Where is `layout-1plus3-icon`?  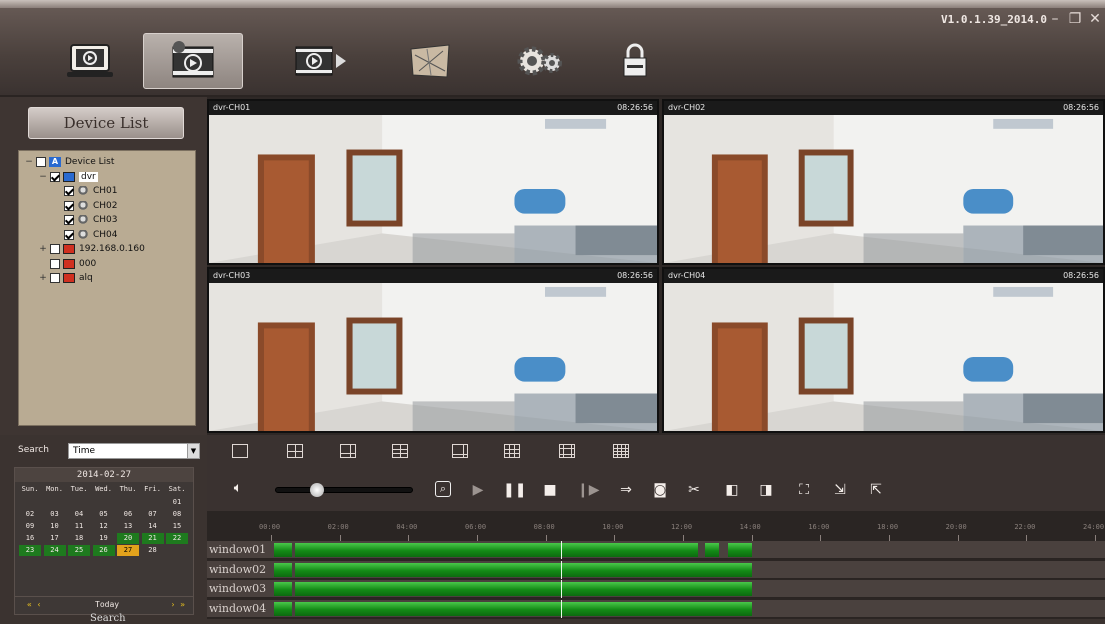
layout-1plus3-icon is located at coordinates (460, 451).